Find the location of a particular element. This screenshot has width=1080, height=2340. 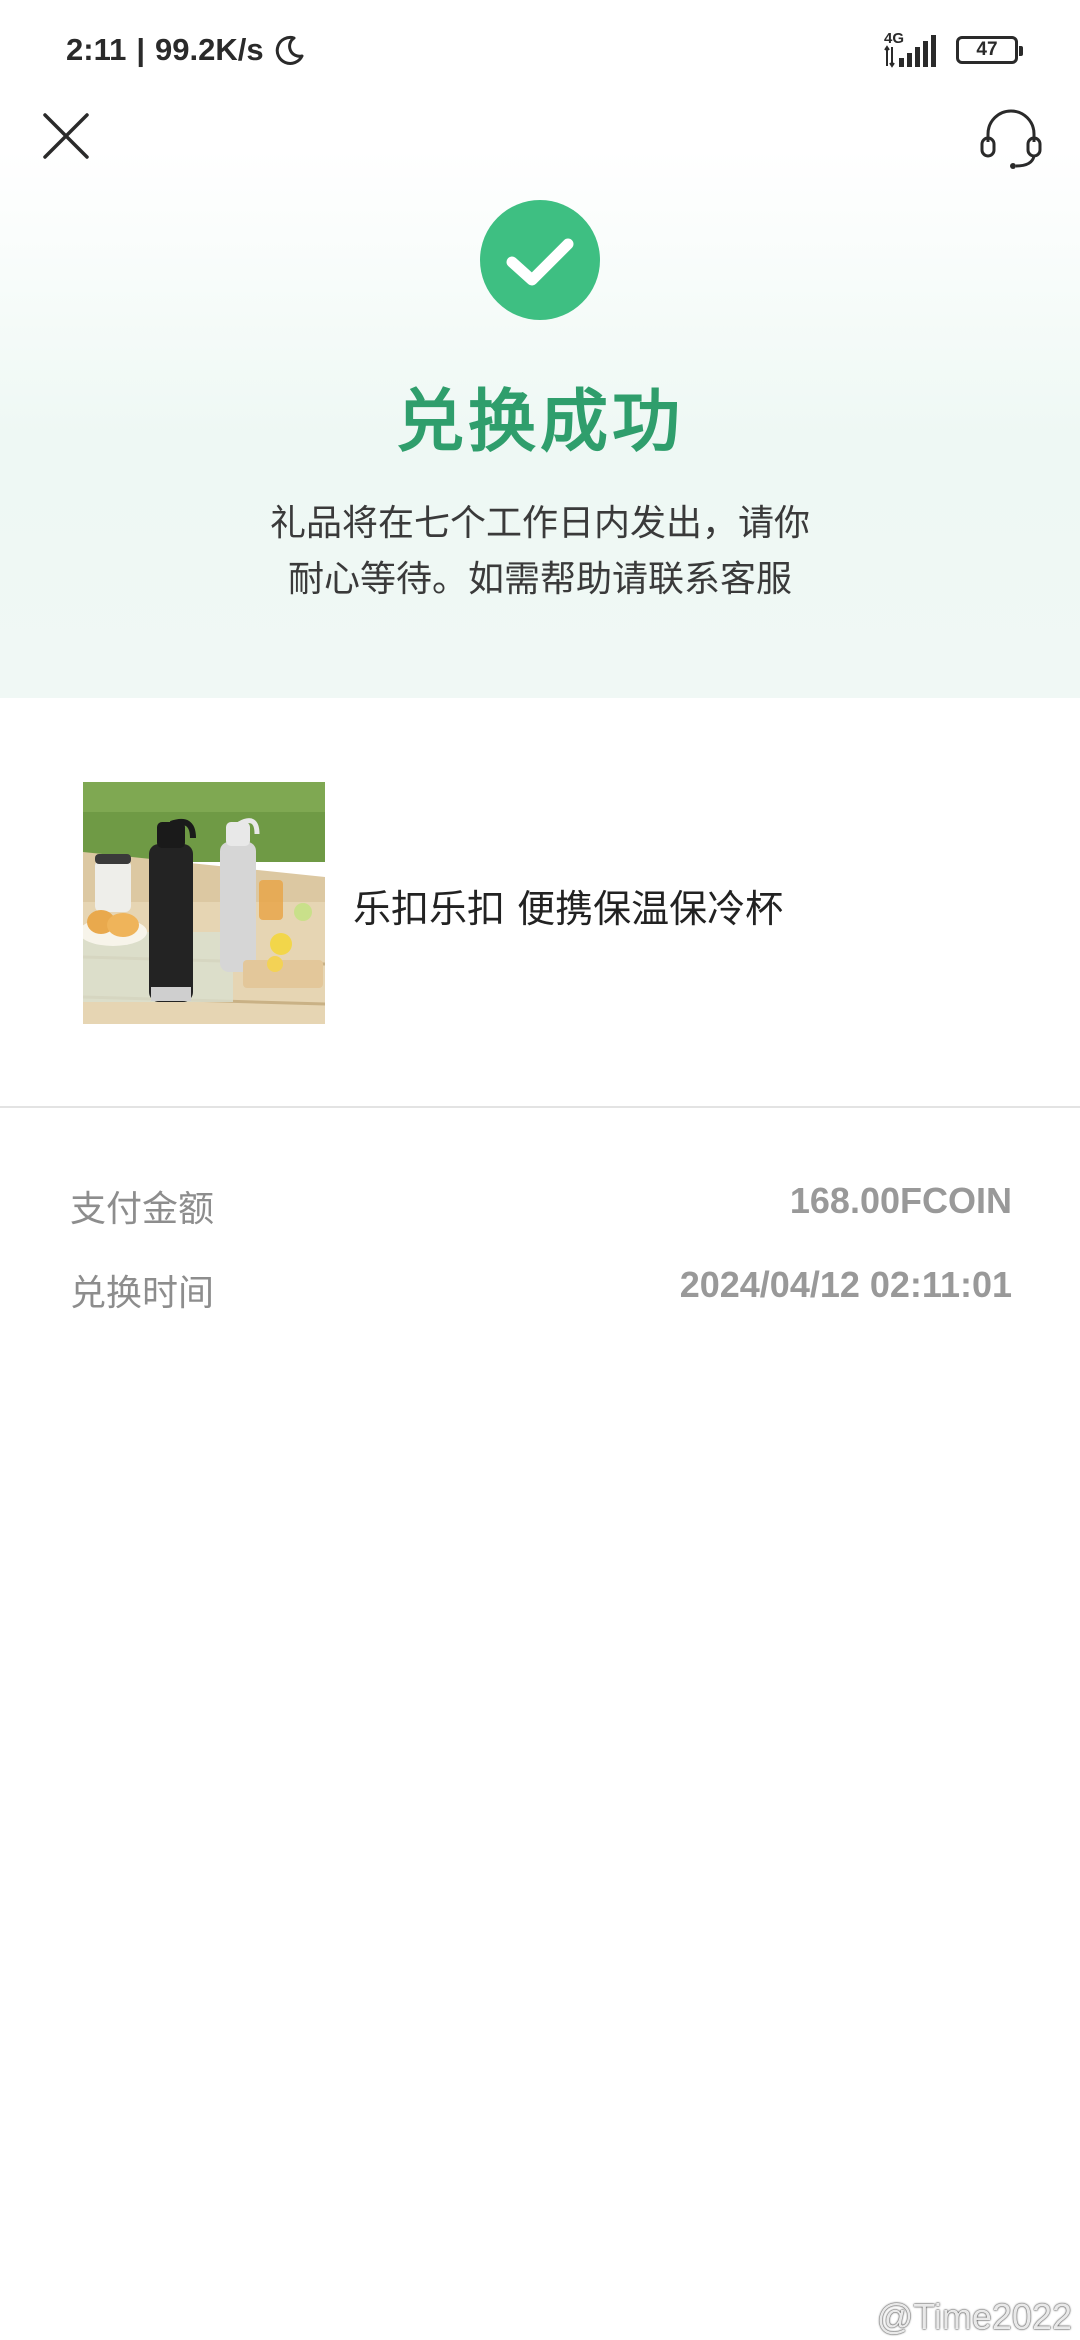

battery-icon: 47 is located at coordinates (989, 50).